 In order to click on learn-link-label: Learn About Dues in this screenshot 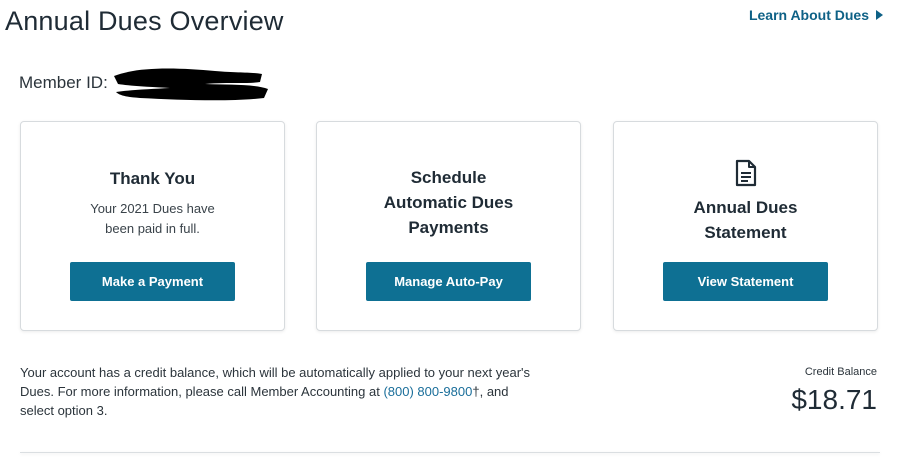, I will do `click(808, 15)`.